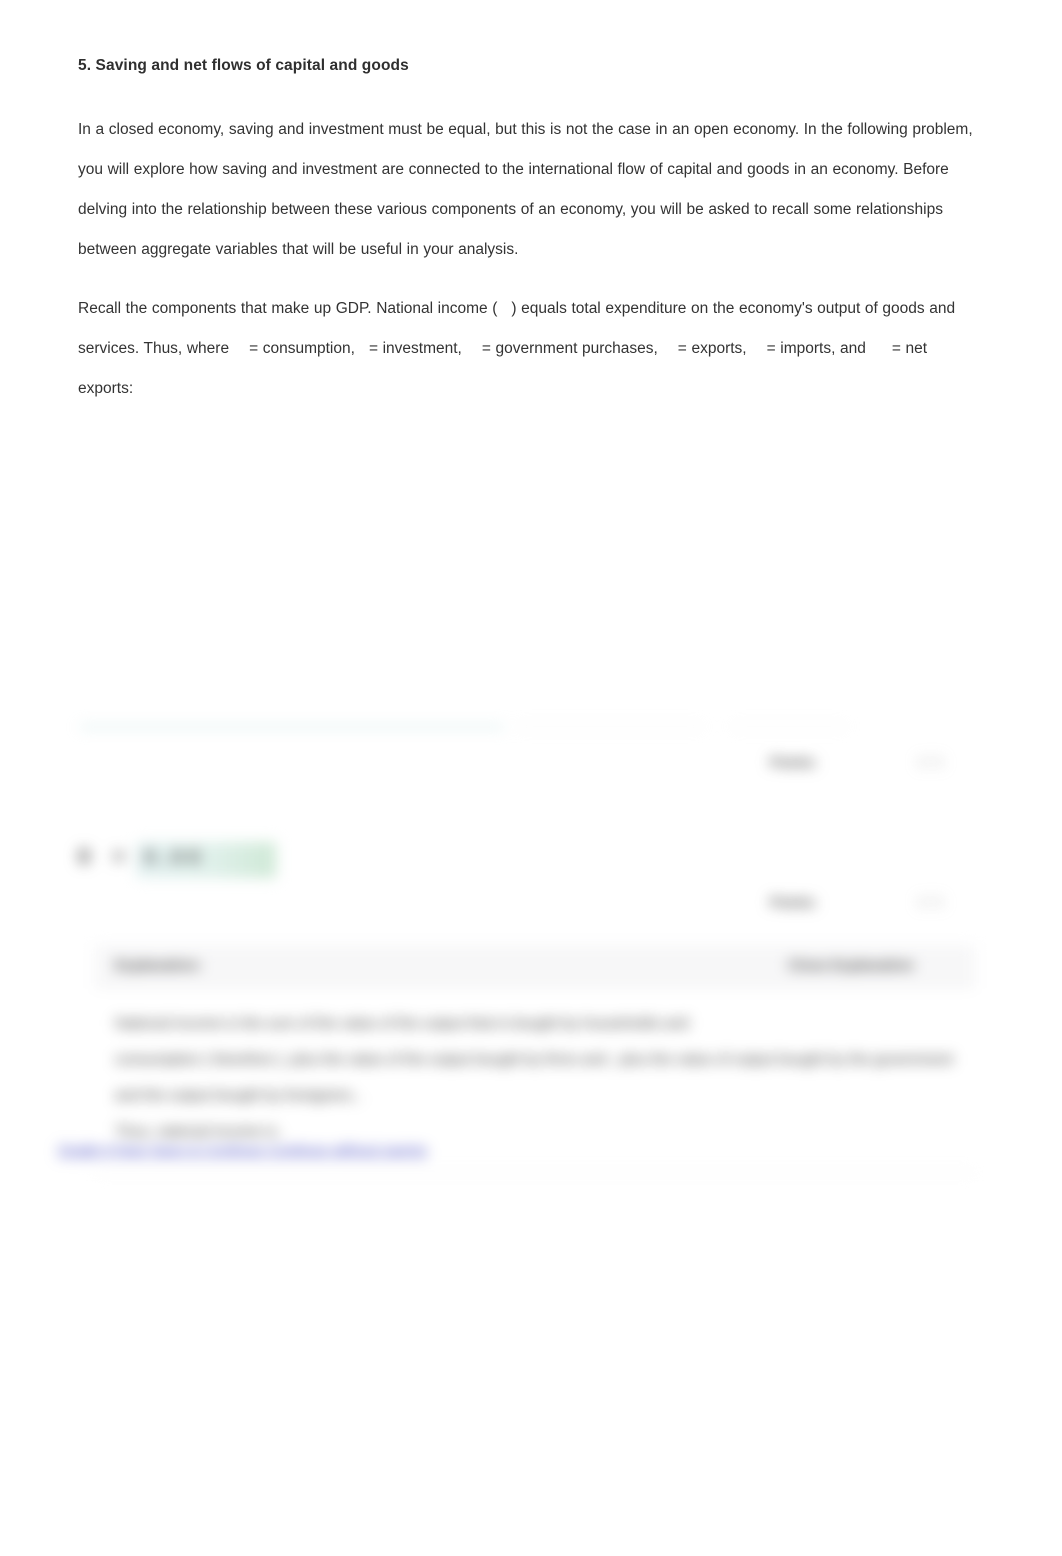  Describe the element at coordinates (712, 349) in the screenshot. I see `gdp-text-f: = exports,` at that location.